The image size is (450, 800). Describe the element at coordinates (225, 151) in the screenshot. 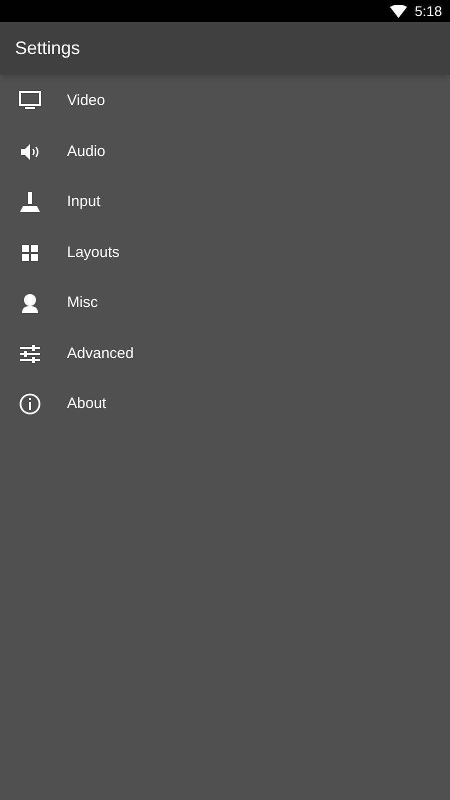

I see `settings-item: Audio` at that location.